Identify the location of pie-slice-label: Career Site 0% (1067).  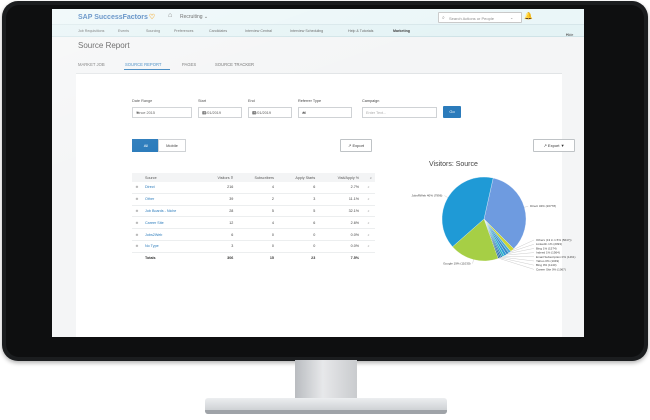
(551, 269).